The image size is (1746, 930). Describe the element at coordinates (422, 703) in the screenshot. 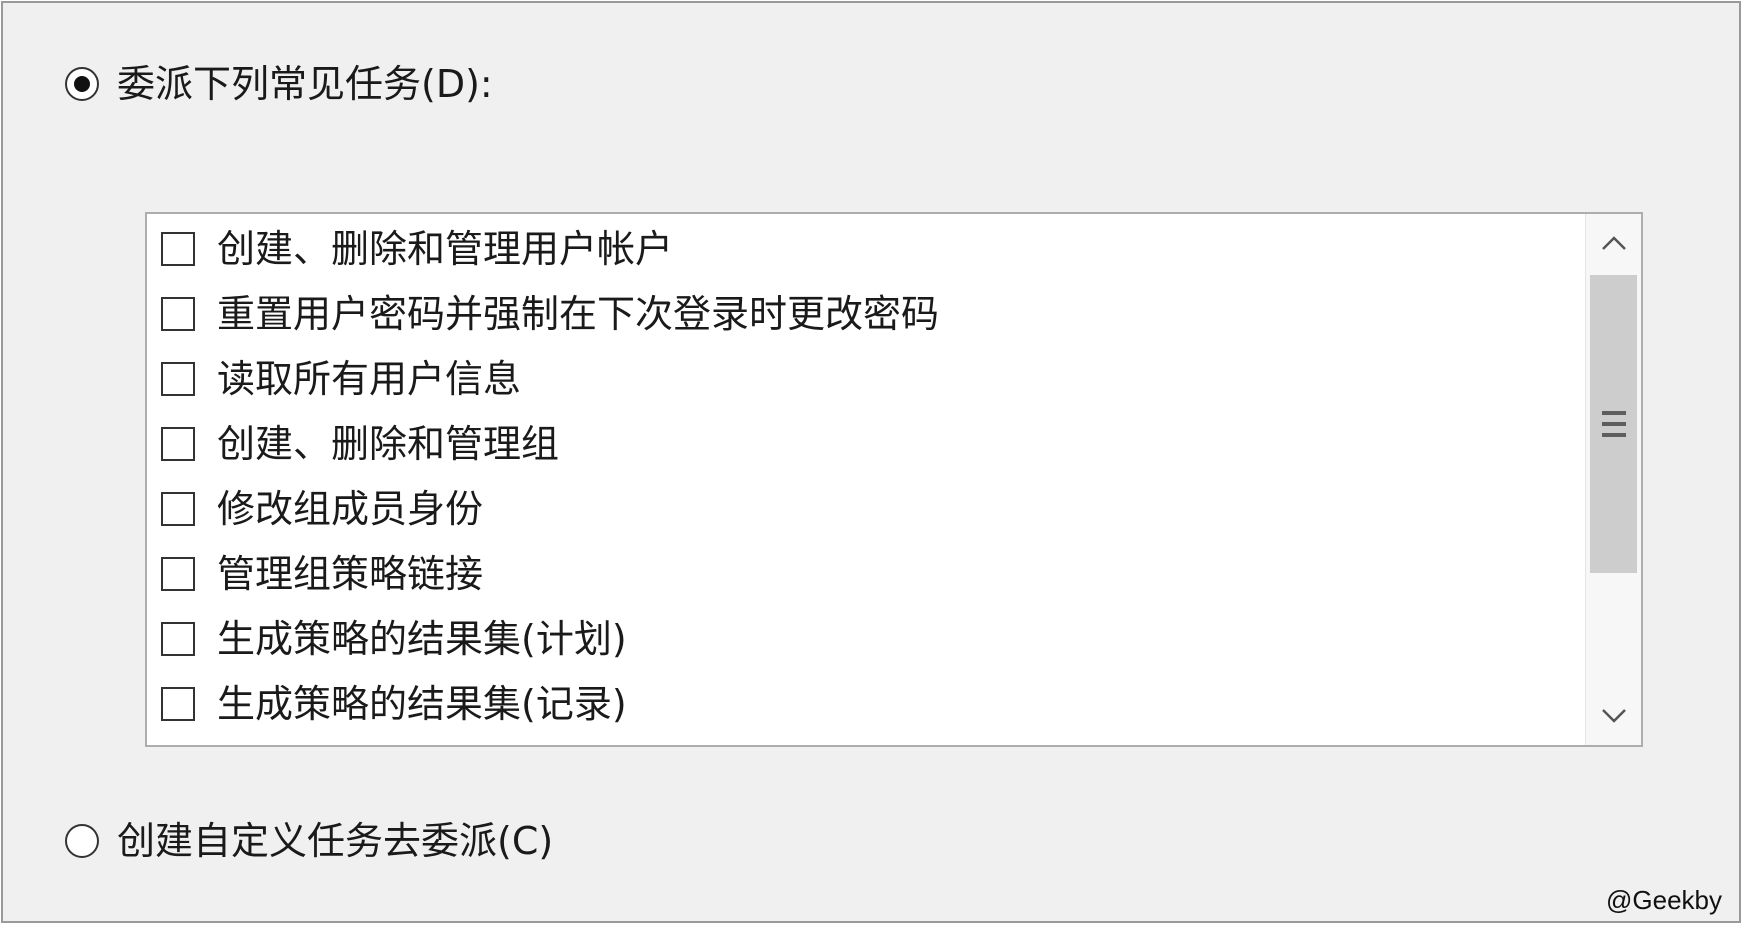

I see `task-label: 生成策略的结果集(记录)` at that location.